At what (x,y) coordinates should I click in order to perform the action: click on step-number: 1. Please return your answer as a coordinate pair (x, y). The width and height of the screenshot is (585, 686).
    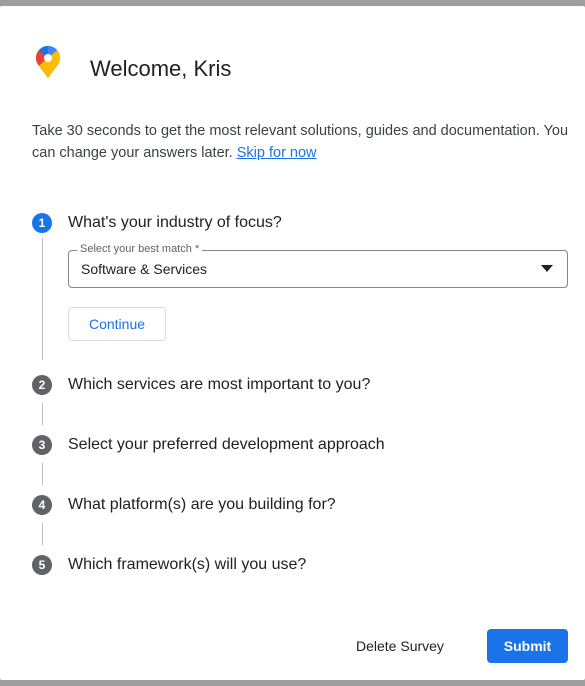
    Looking at the image, I should click on (42, 223).